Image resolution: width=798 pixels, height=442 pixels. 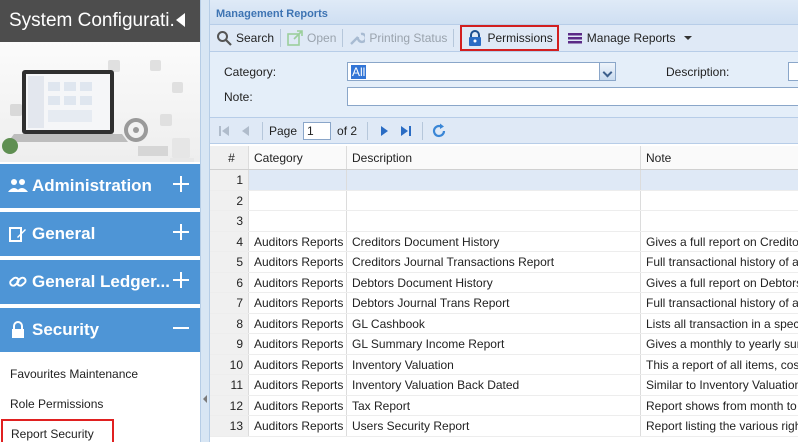 What do you see at coordinates (245, 38) in the screenshot?
I see `search-button: Search` at bounding box center [245, 38].